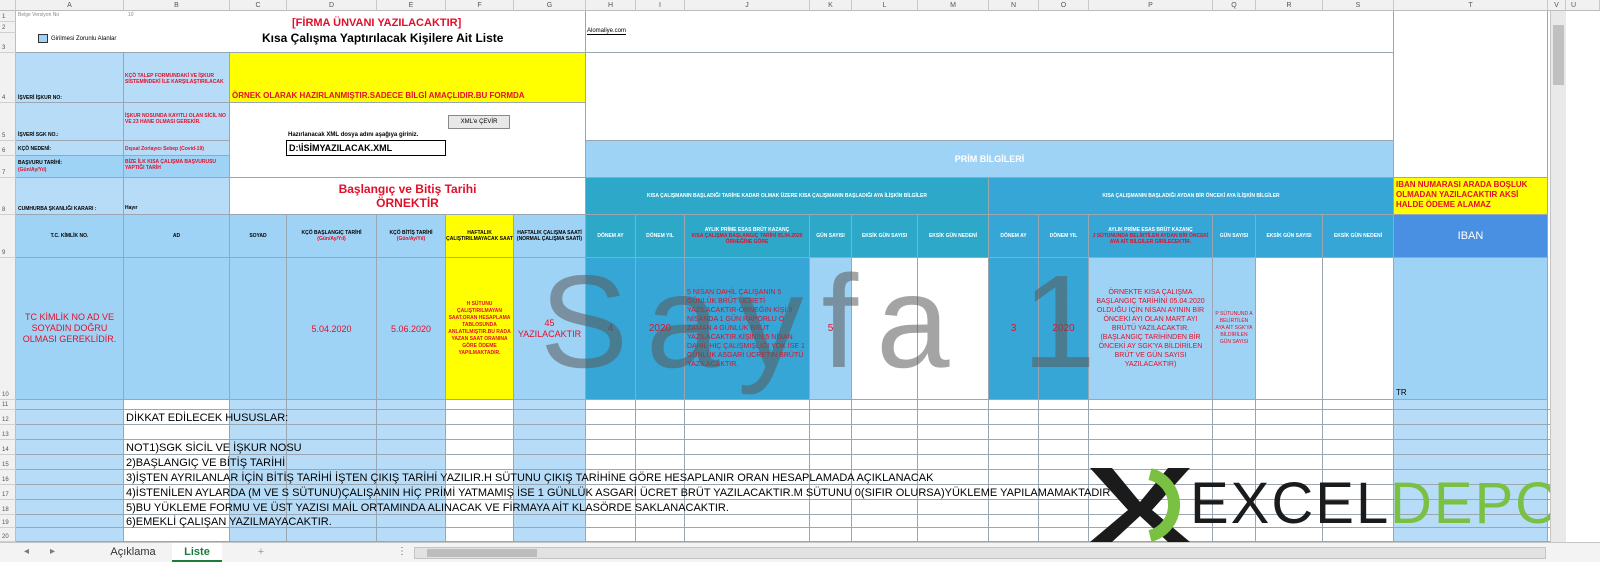  Describe the element at coordinates (8, 16) in the screenshot. I see `row-header: 1` at that location.